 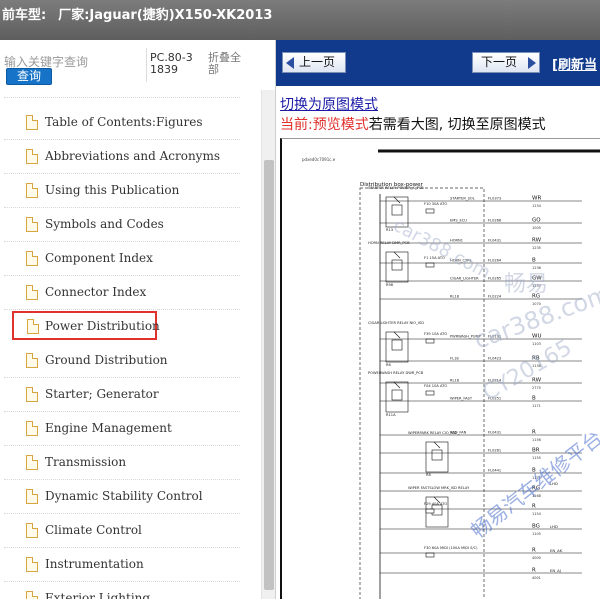 I want to click on search-area: 查询 PC.80-31839 折叠全部, so click(x=138, y=65).